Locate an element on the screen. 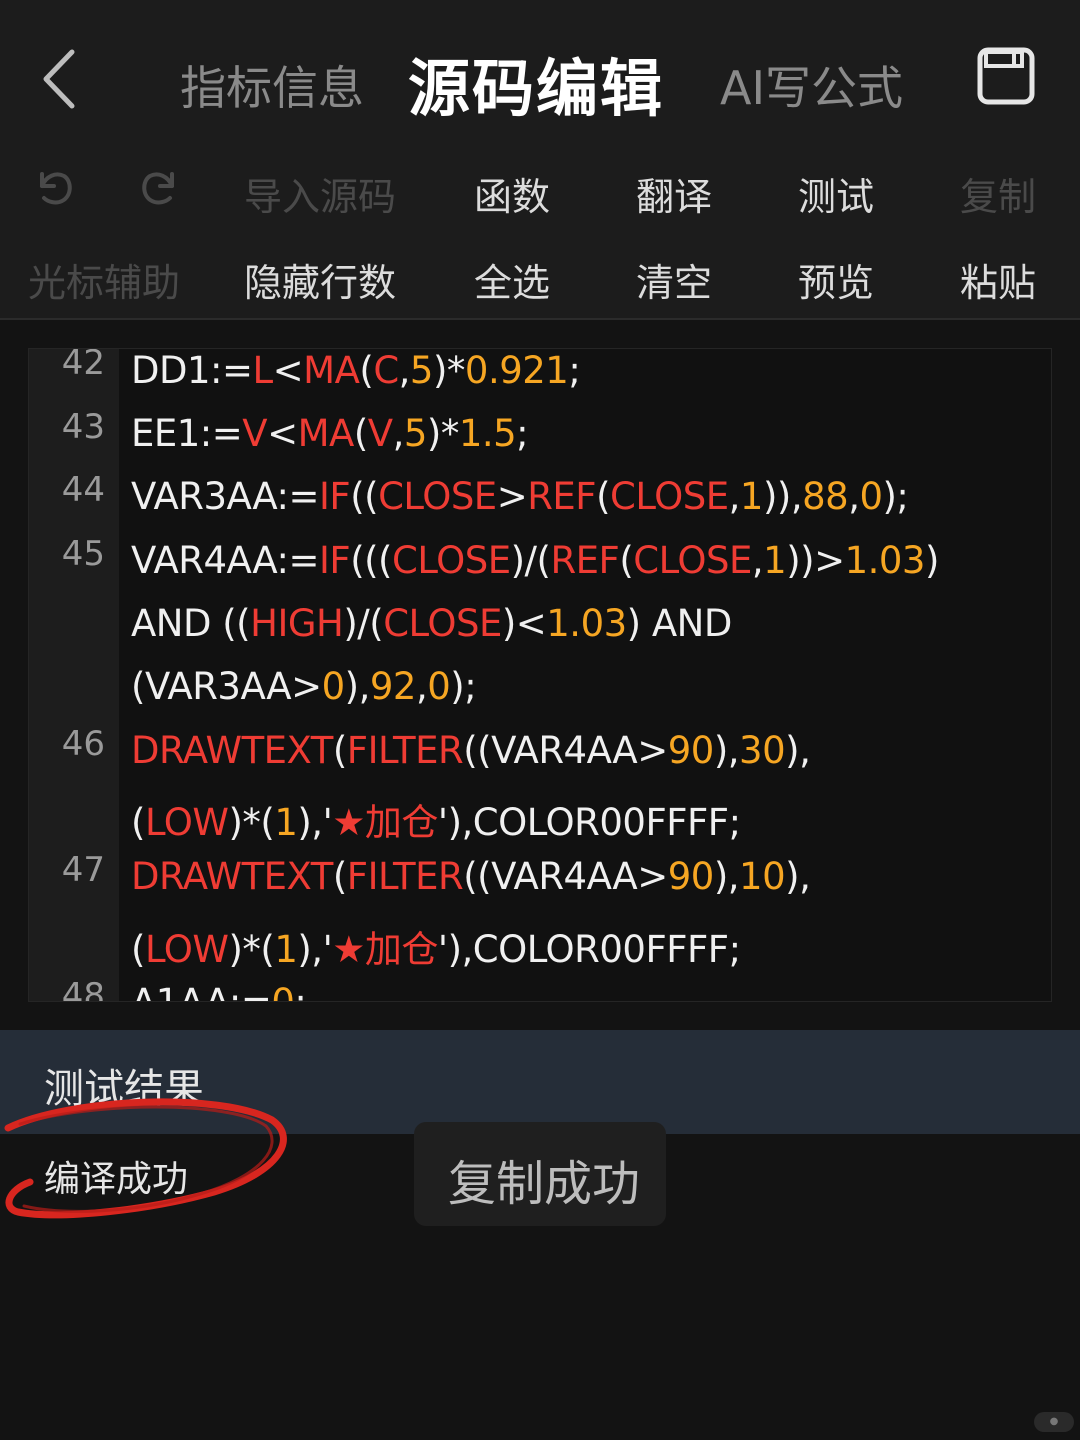 This screenshot has width=1080, height=1440. code-line: VAR3AA:=IF((CLOSE>REF(CLOSE,1)),88,0); is located at coordinates (520, 496).